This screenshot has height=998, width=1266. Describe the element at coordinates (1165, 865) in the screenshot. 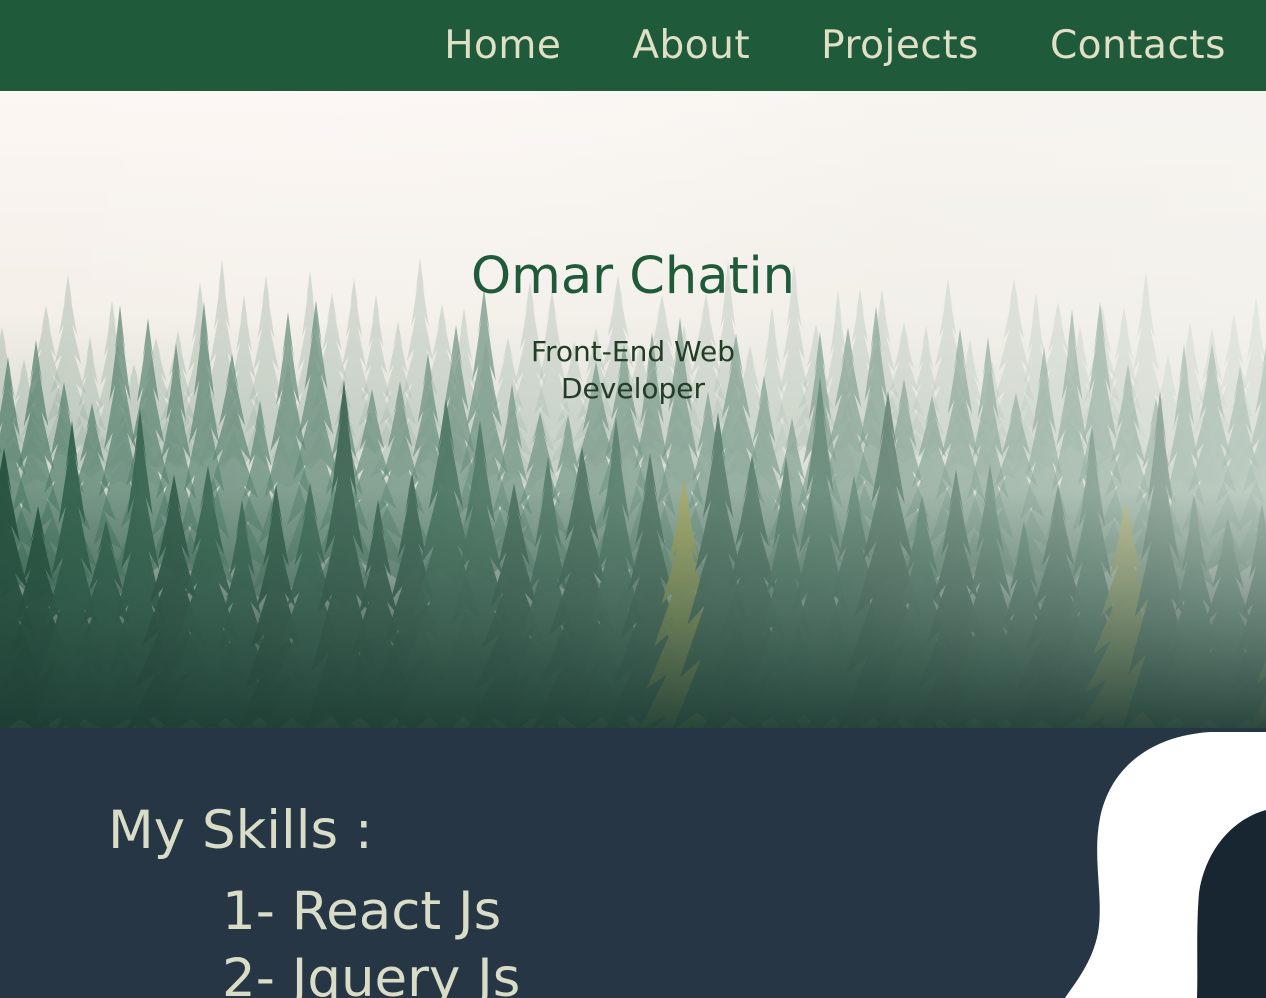

I see `decorative-blob` at that location.